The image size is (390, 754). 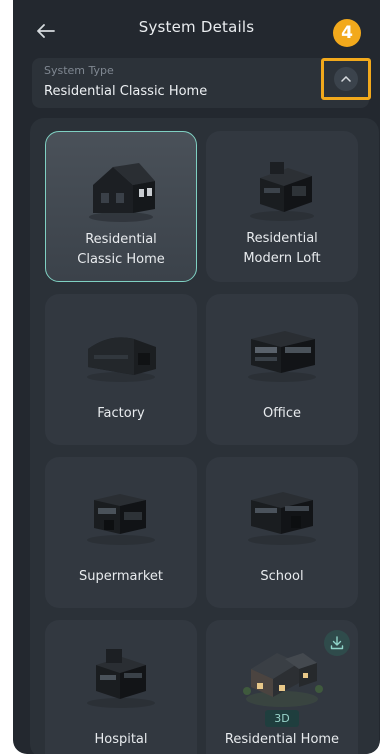 I want to click on card-label: Supermarket, so click(x=121, y=576).